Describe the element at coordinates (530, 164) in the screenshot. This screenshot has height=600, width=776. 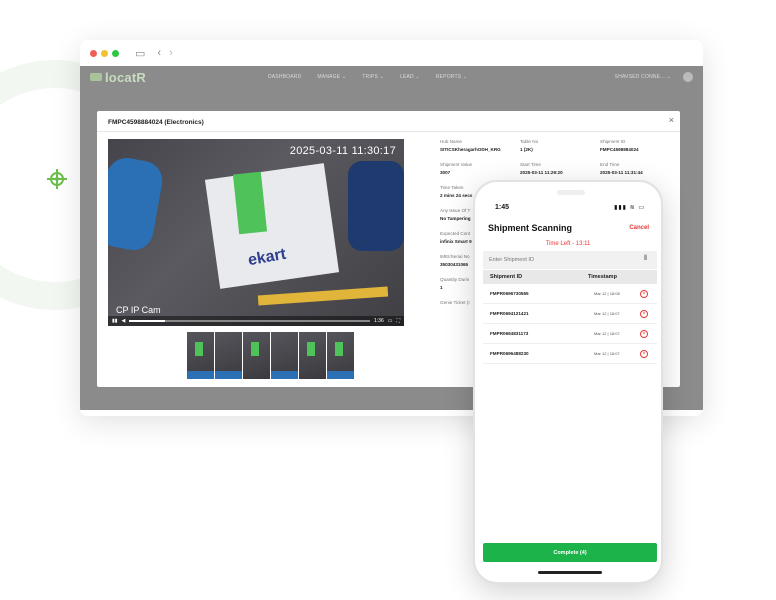
I see `start-time-label: Start Time` at that location.